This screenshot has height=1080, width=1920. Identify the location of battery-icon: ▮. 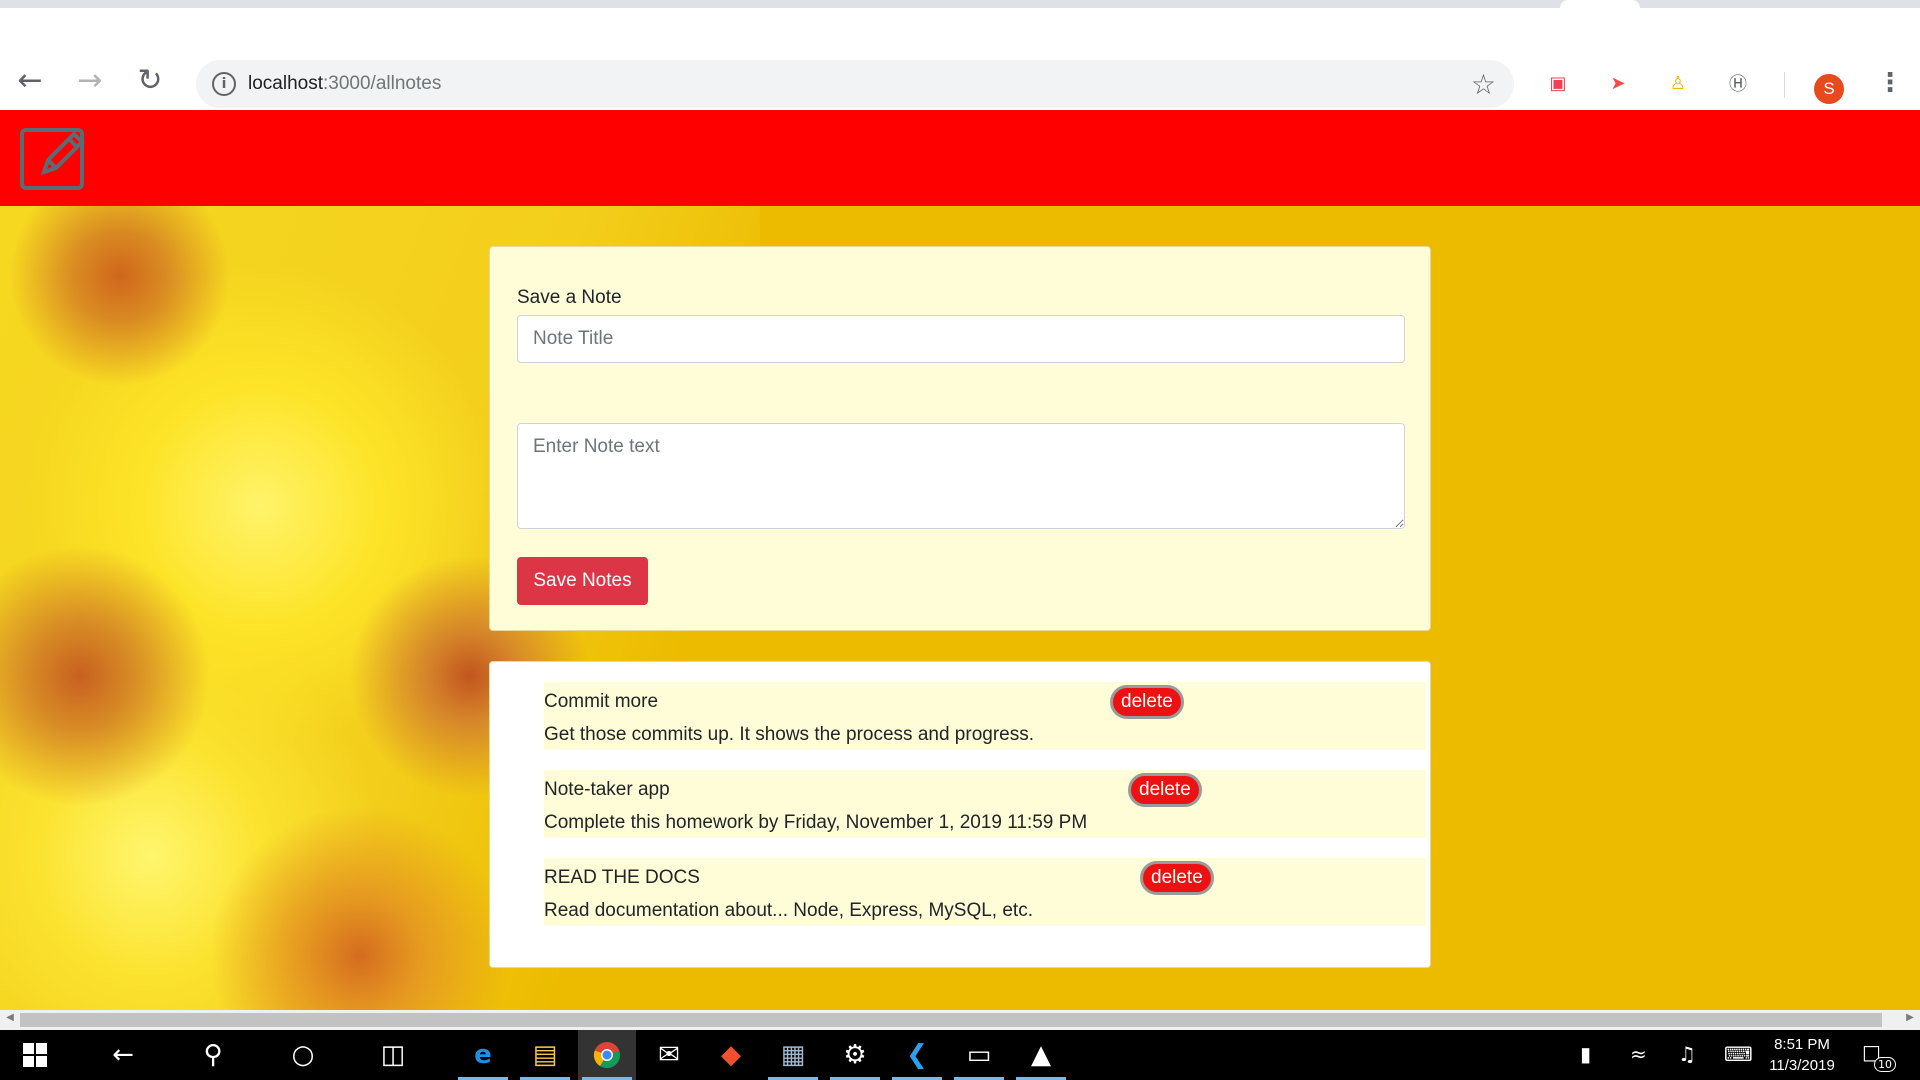
(1585, 1054).